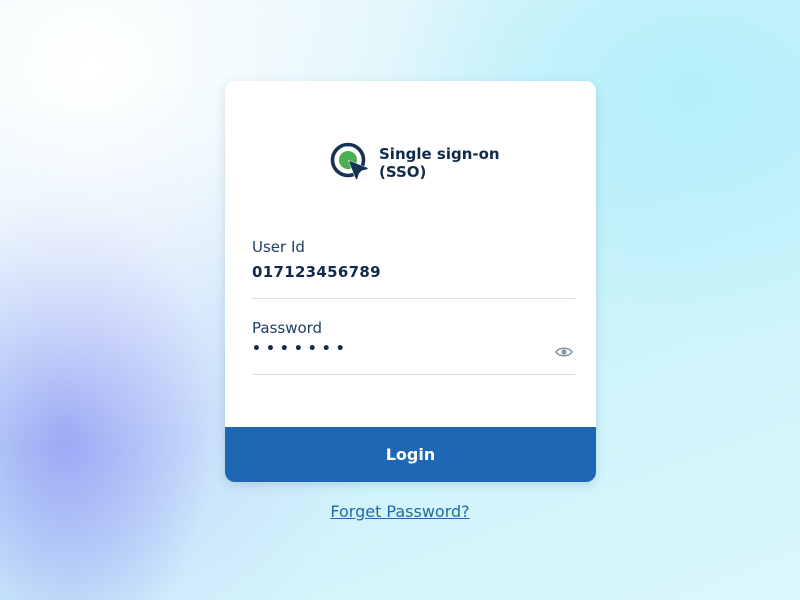  Describe the element at coordinates (349, 161) in the screenshot. I see `sso-target-cursor-icon` at that location.